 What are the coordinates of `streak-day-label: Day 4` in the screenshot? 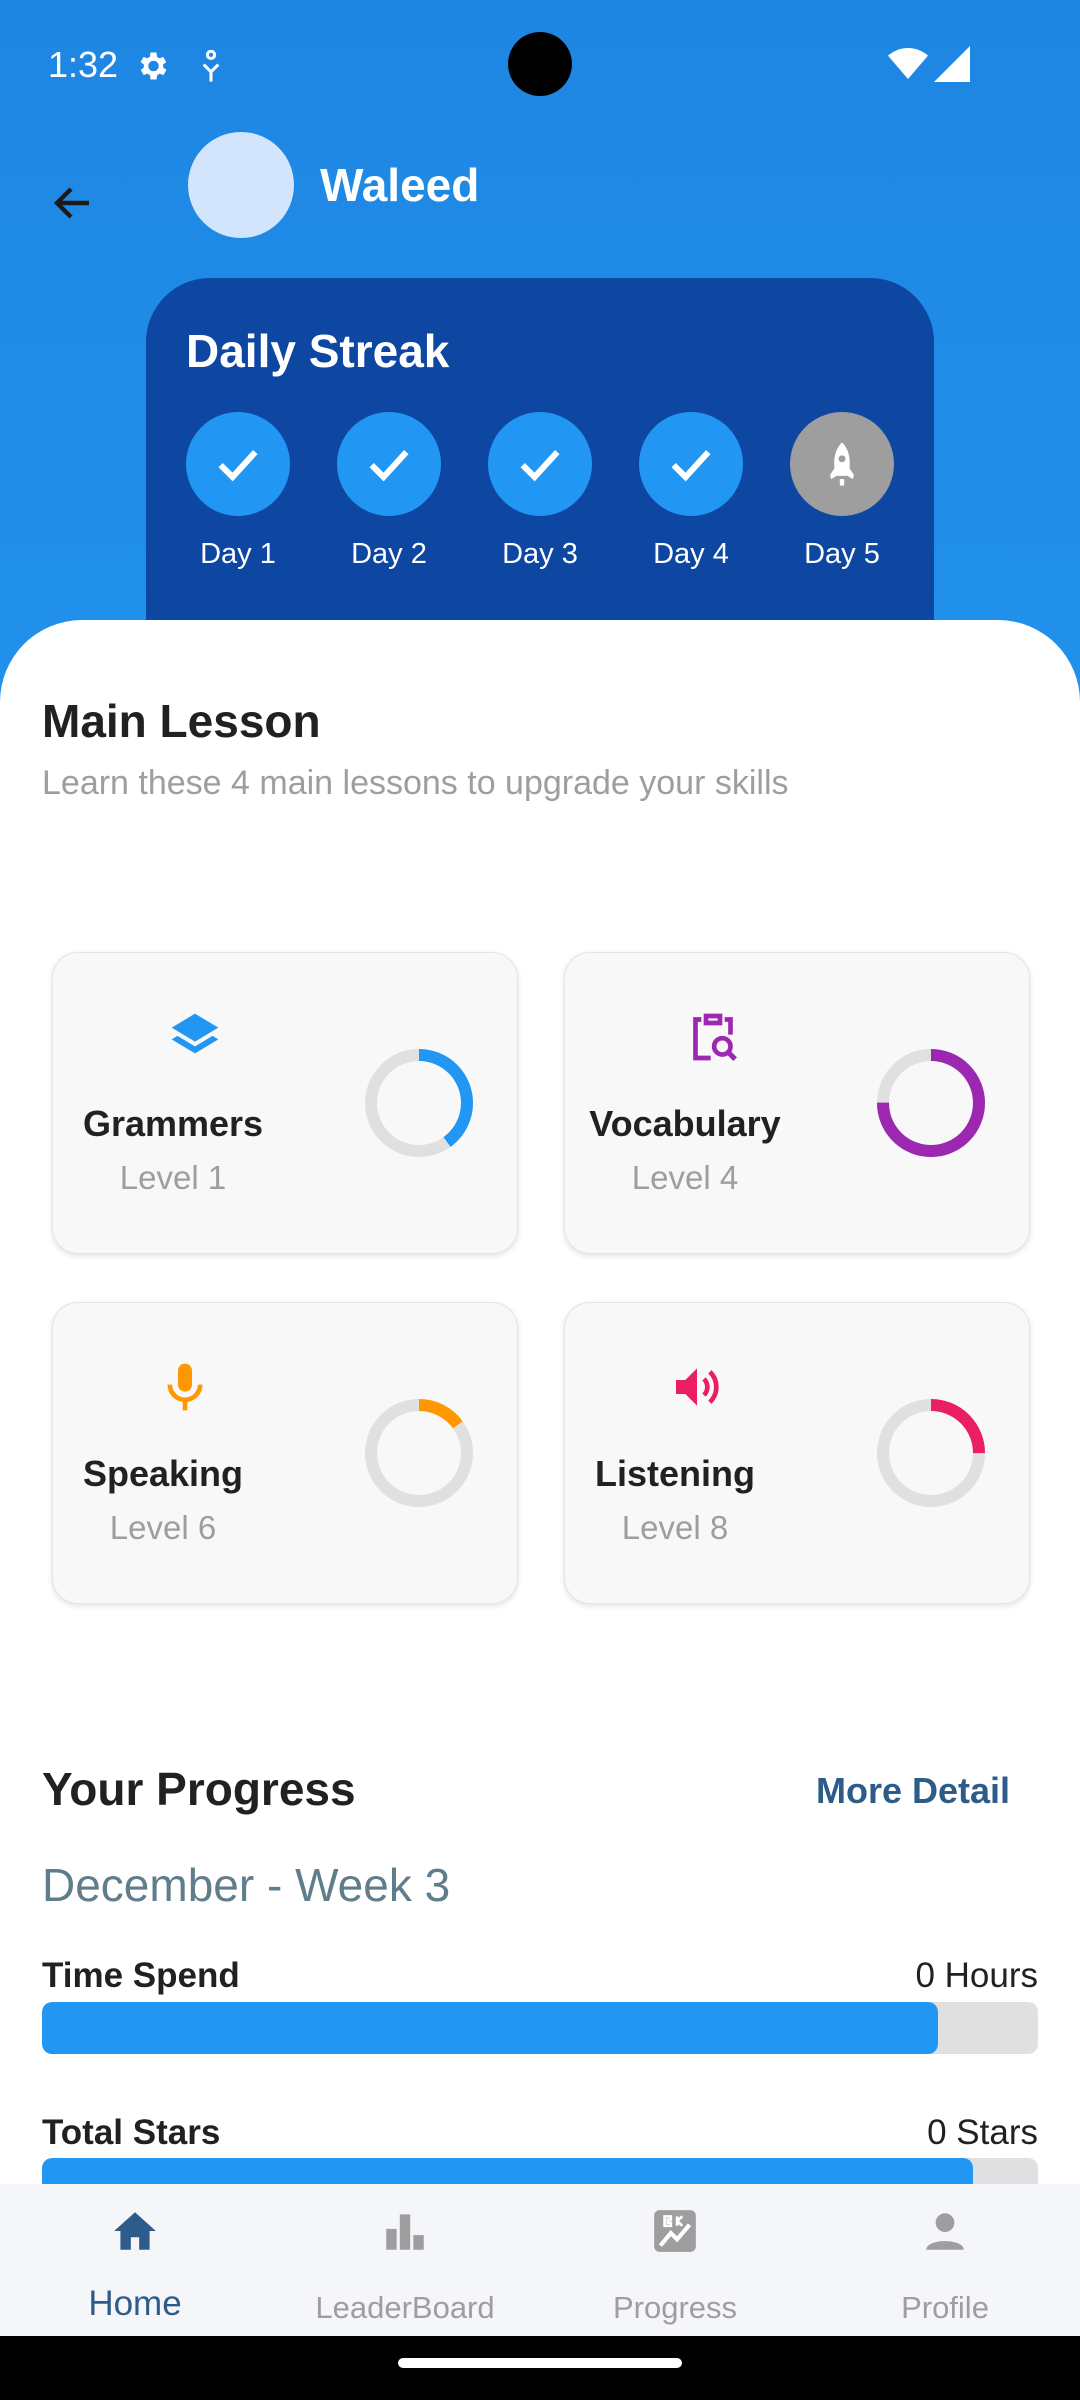 It's located at (691, 554).